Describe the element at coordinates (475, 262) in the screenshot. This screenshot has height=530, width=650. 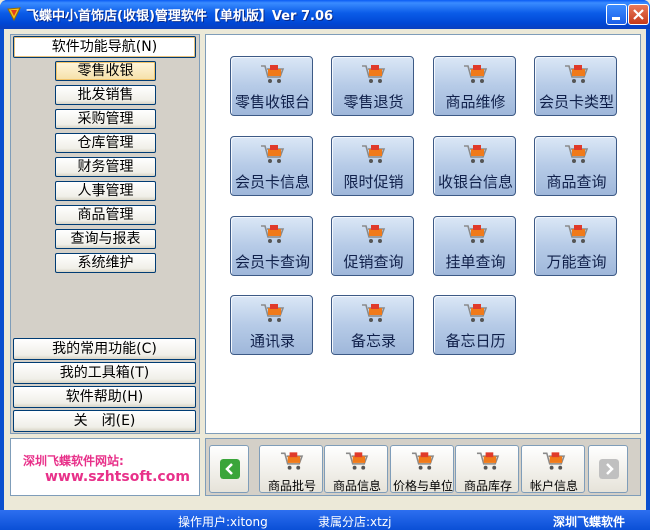
I see `function-button-label: 挂单查询` at that location.